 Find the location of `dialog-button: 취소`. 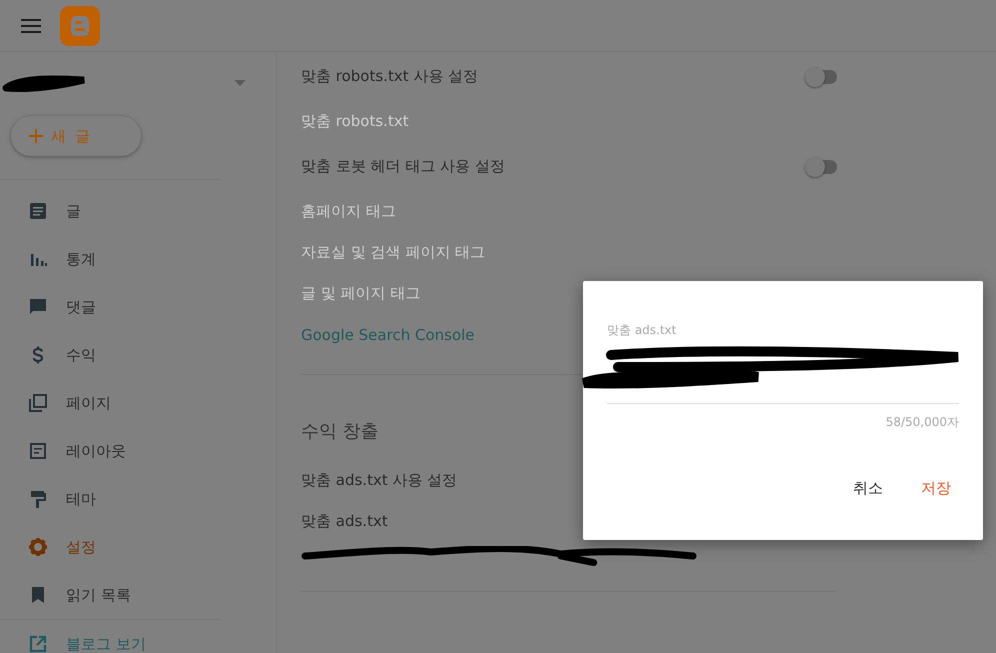

dialog-button: 취소 is located at coordinates (868, 488).